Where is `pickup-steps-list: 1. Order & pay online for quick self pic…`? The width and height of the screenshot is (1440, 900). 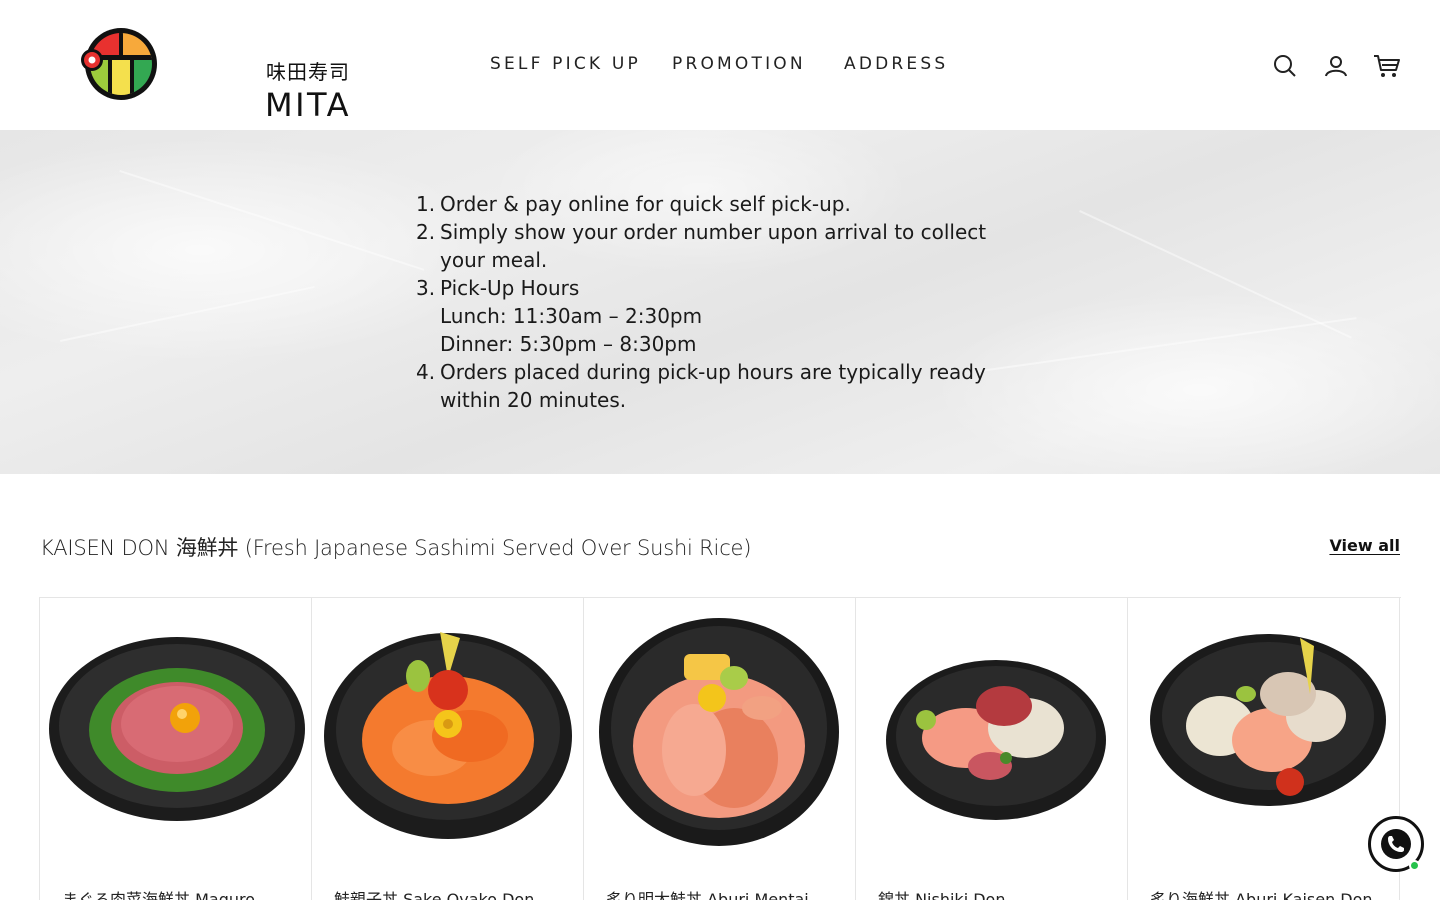
pickup-steps-list: 1. Order & pay online for quick self pic… is located at coordinates (736, 302).